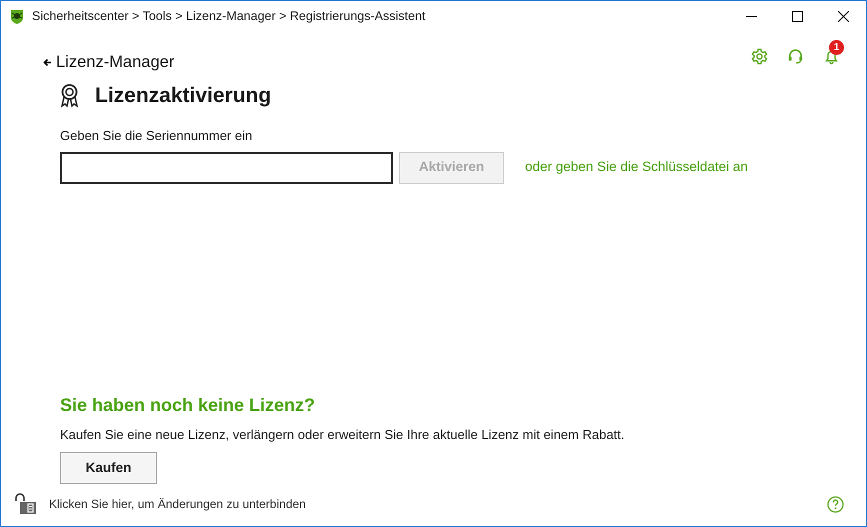  I want to click on unlocked-padlock-icon, so click(26, 504).